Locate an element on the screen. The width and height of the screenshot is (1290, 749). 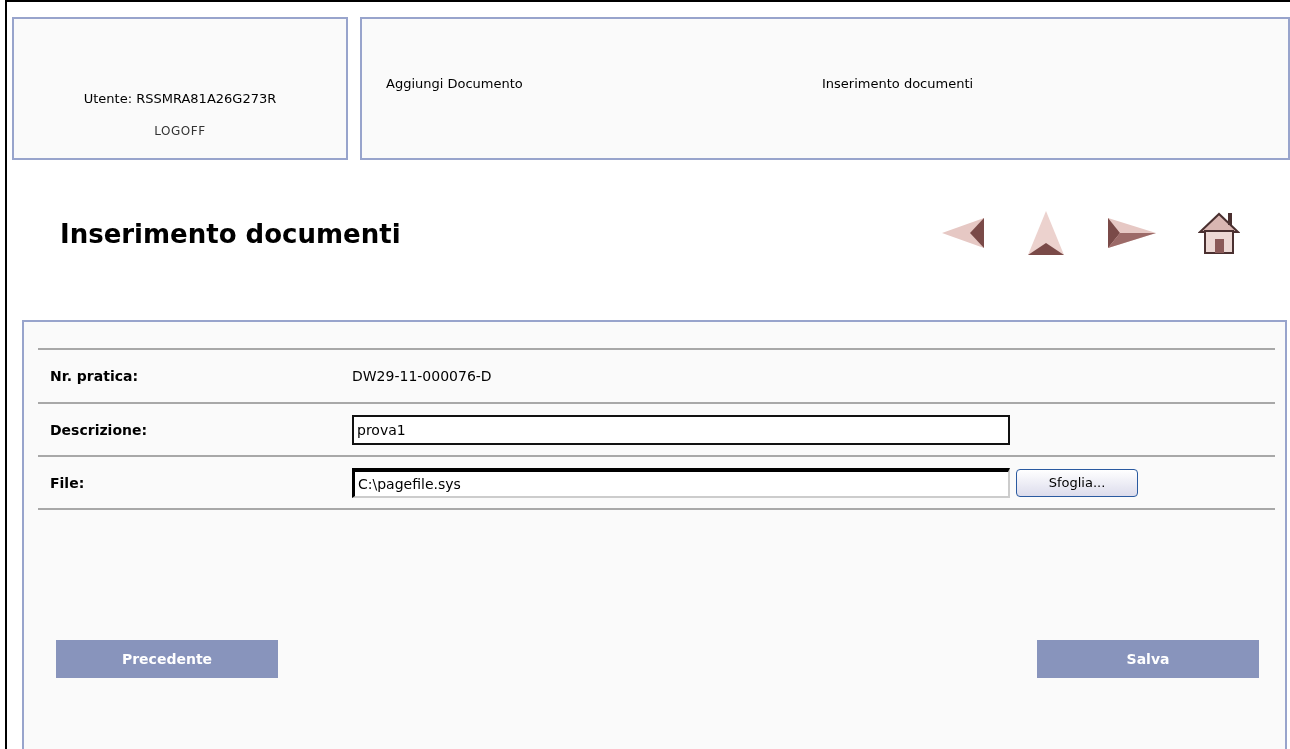
field-label: Descrizione: is located at coordinates (99, 429).